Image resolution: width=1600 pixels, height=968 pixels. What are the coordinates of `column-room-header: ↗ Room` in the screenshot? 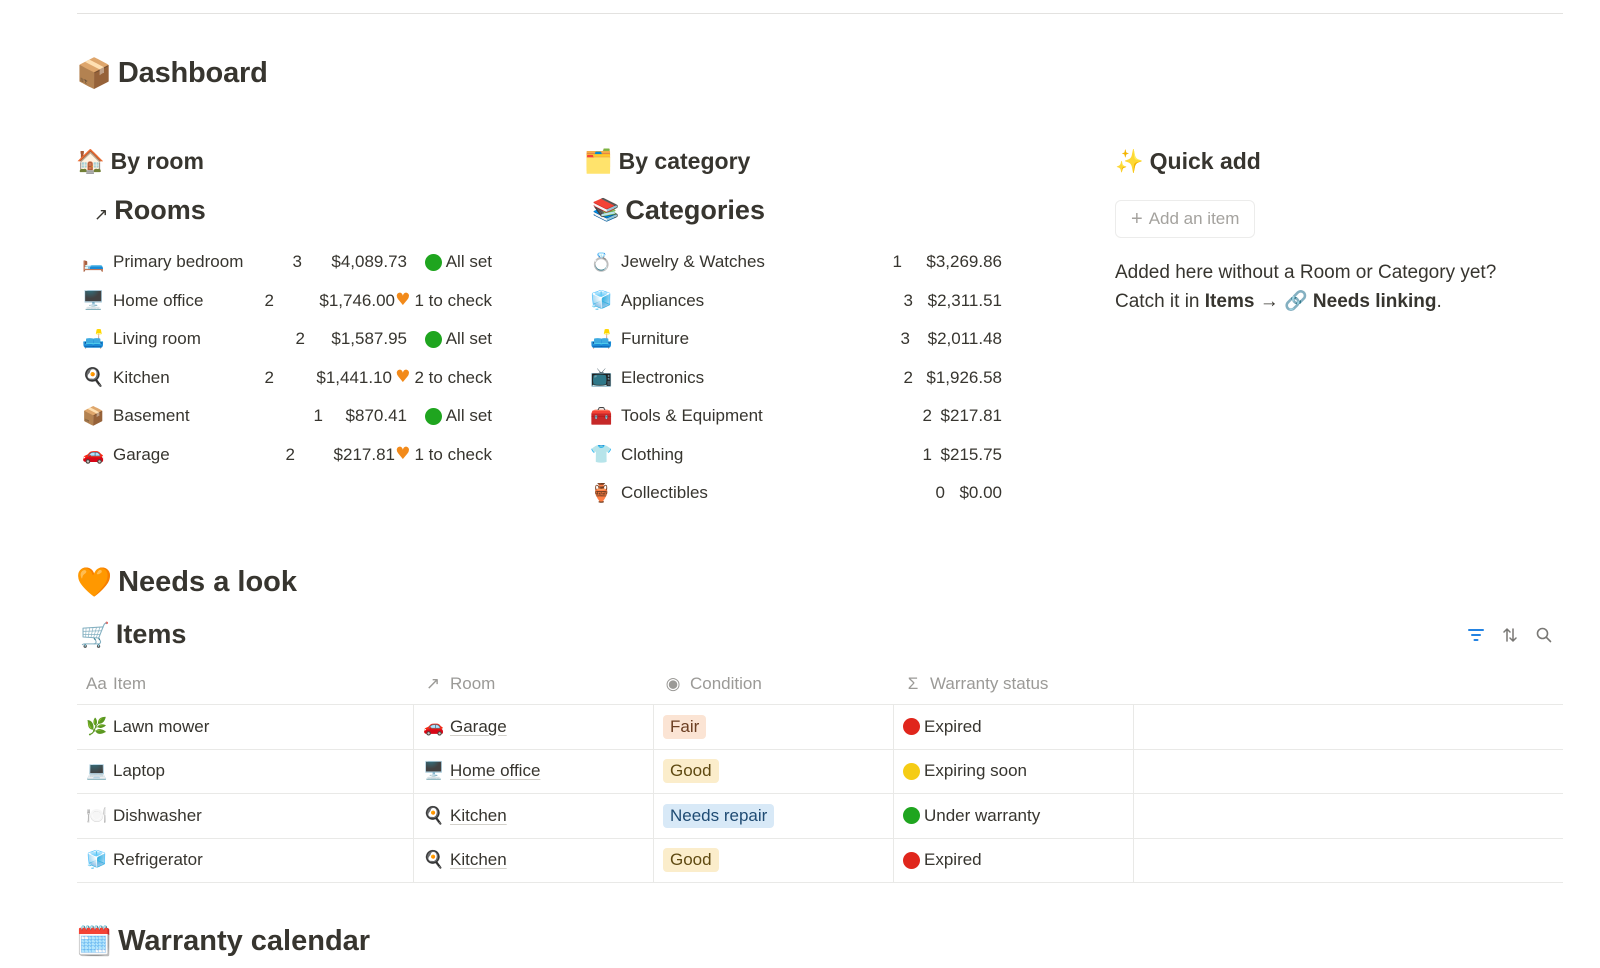 It's located at (534, 683).